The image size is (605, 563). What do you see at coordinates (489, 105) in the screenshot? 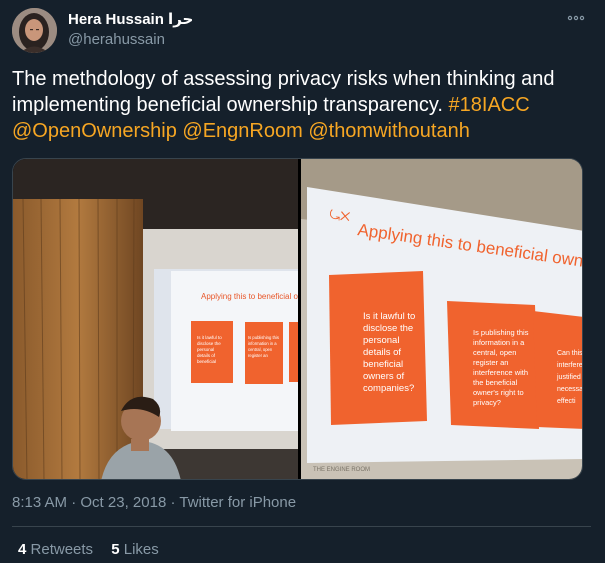
I see `hashtag-link: #18IACC` at bounding box center [489, 105].